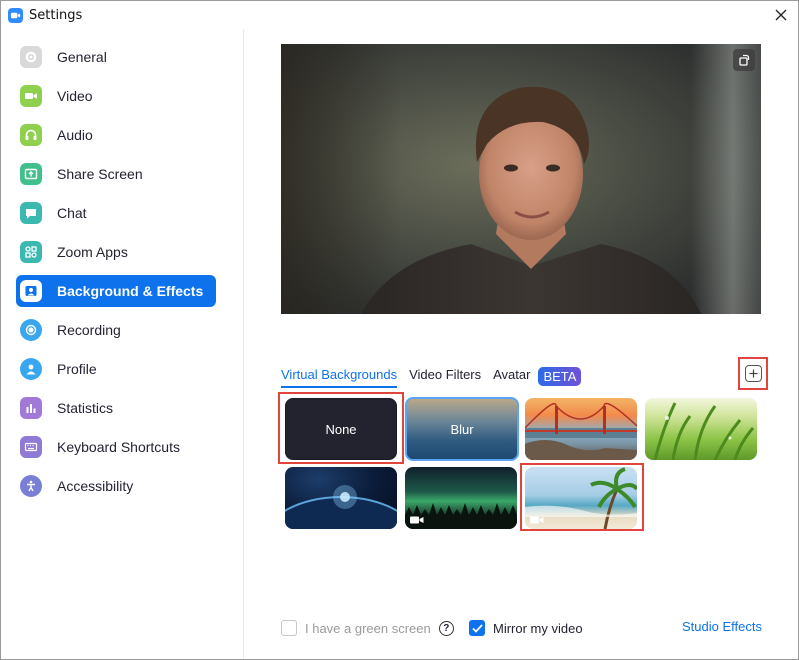 This screenshot has width=799, height=660. What do you see at coordinates (15, 15) in the screenshot?
I see `zoom-app-icon` at bounding box center [15, 15].